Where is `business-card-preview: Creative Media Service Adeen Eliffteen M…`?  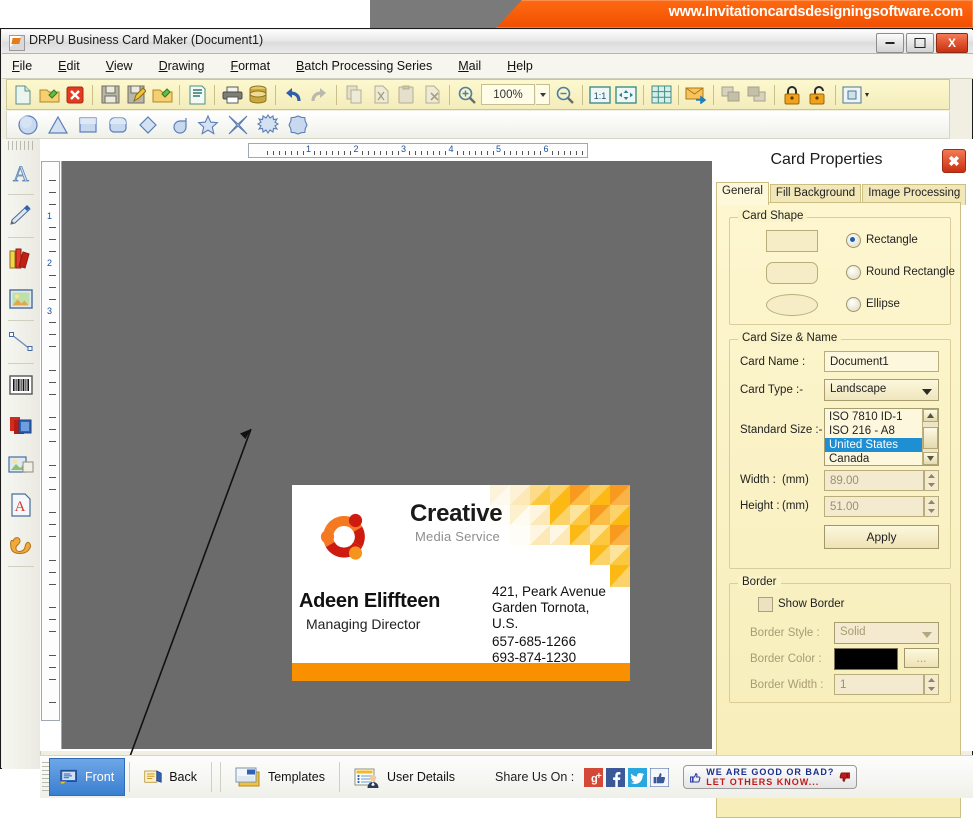
business-card-preview: Creative Media Service Adeen Eliffteen M… is located at coordinates (461, 583).